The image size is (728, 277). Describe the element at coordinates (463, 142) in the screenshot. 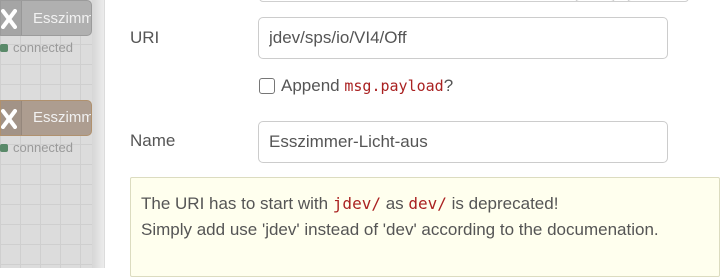

I see `name-input` at that location.